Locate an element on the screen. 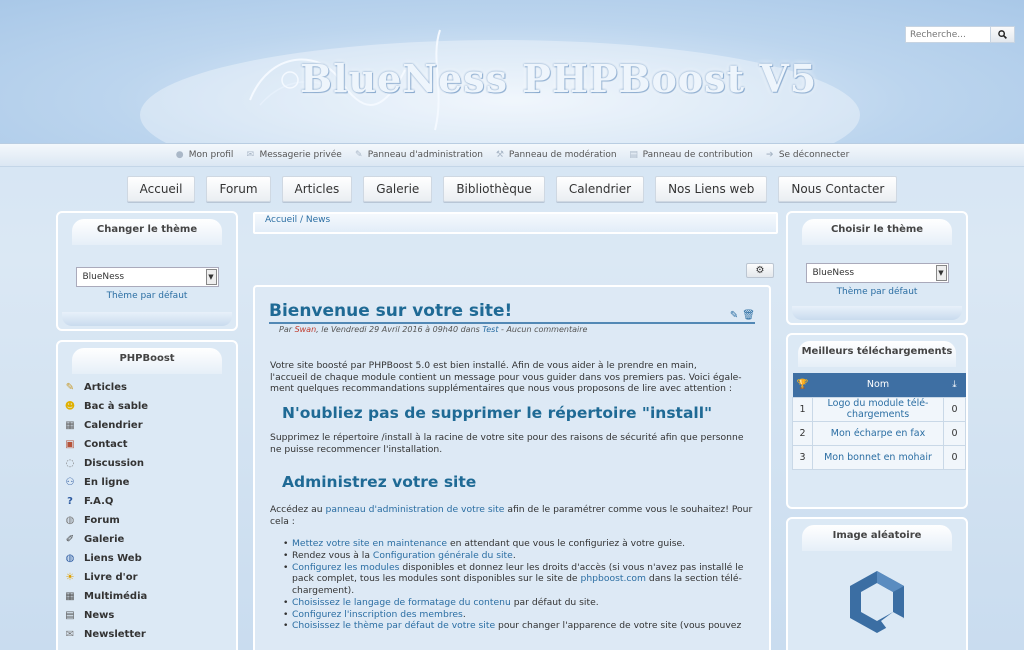 This screenshot has width=1024, height=650. menu-item-multimedia: ▦ Multimédia is located at coordinates (150, 596).